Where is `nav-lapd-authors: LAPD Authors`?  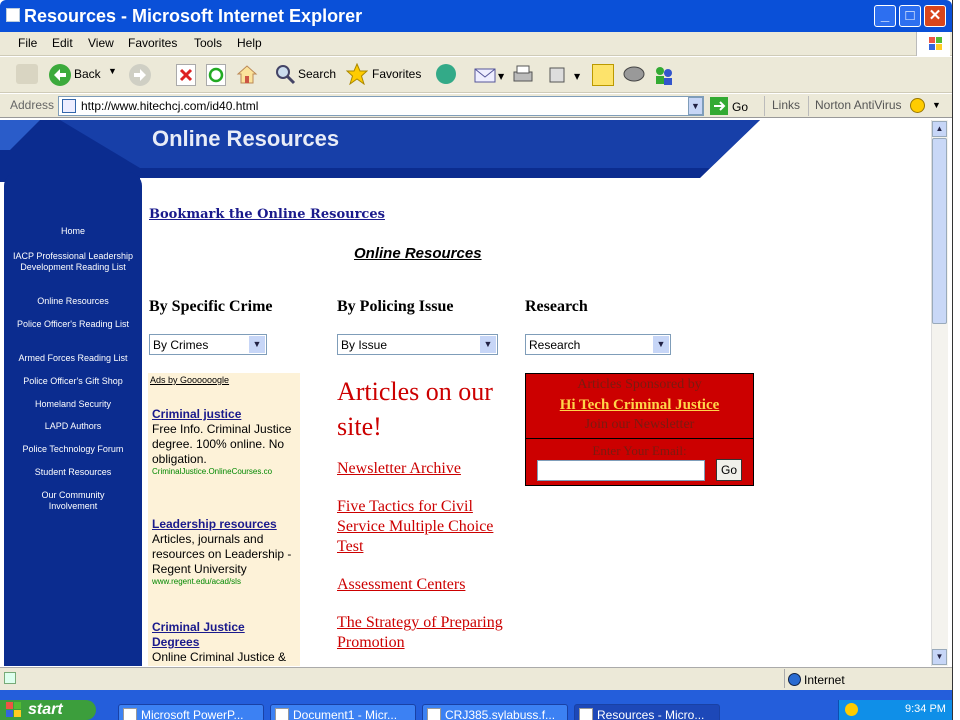
nav-lapd-authors: LAPD Authors is located at coordinates (73, 426).